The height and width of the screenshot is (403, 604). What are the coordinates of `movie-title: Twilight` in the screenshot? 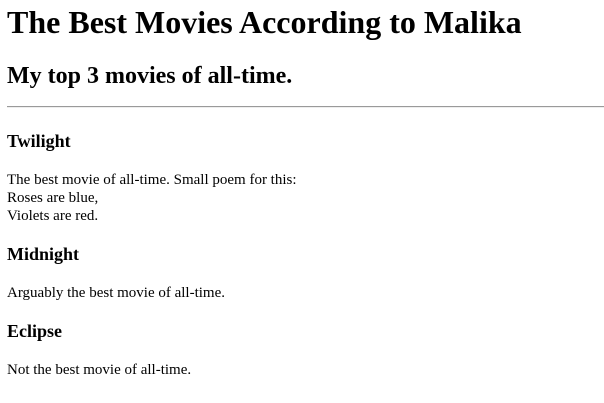 It's located at (39, 141).